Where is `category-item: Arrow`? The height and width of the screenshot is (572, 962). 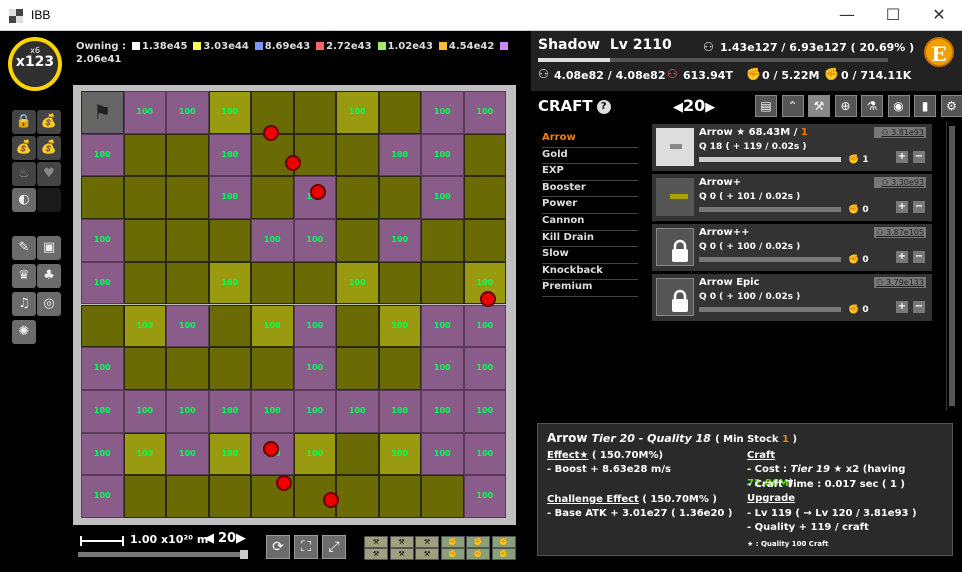 category-item: Arrow is located at coordinates (590, 139).